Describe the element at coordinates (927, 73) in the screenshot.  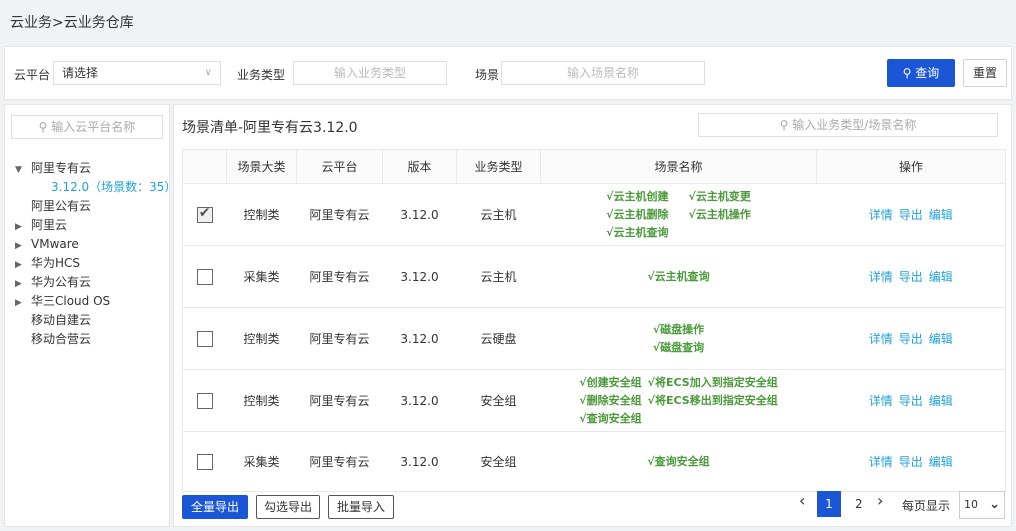
I see `search-button-label: 查询` at that location.